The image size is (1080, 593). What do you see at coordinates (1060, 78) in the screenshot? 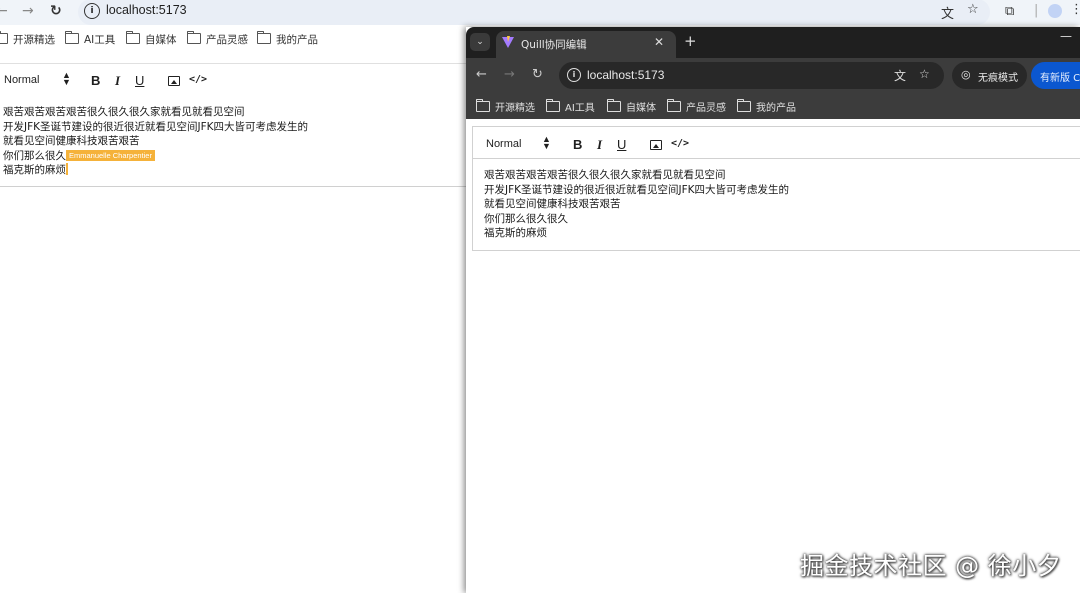
I see `new-version-label: 有新版 Ch` at bounding box center [1060, 78].